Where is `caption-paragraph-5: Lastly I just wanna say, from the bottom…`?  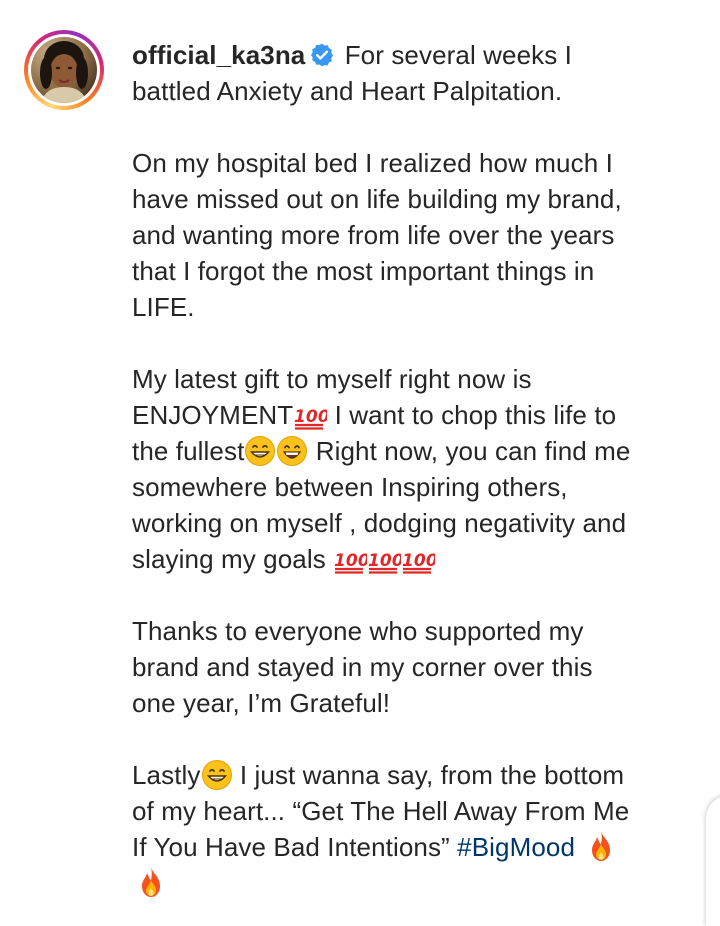
caption-paragraph-5: Lastly I just wanna say, from the bottom… is located at coordinates (382, 829).